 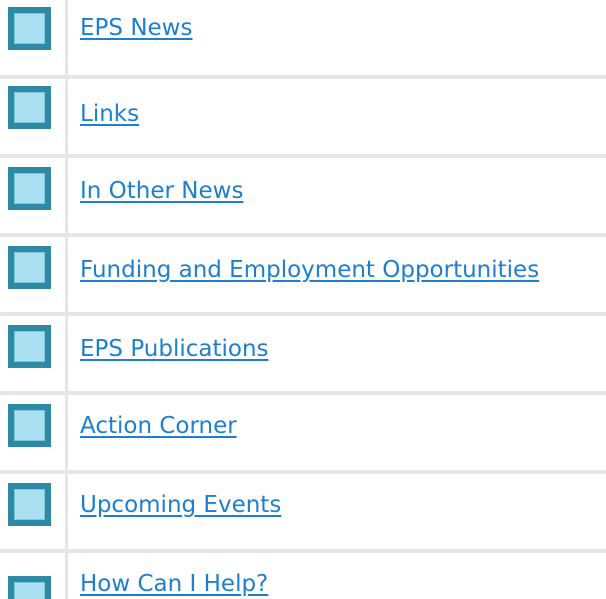 I want to click on link-upcoming-events: Upcoming Events, so click(x=180, y=505).